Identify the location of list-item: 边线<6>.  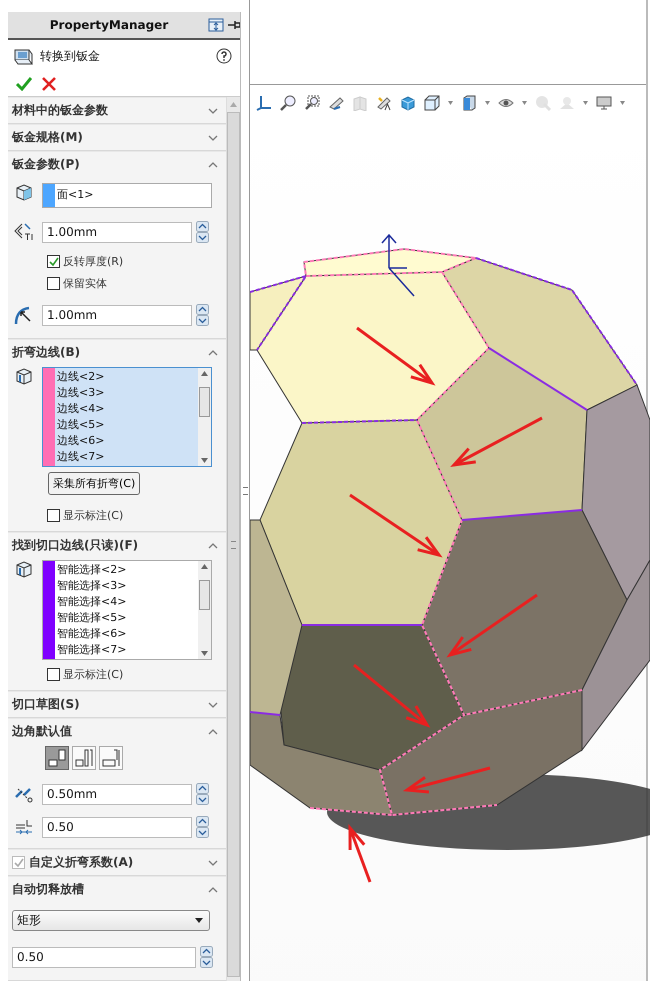
(126, 441).